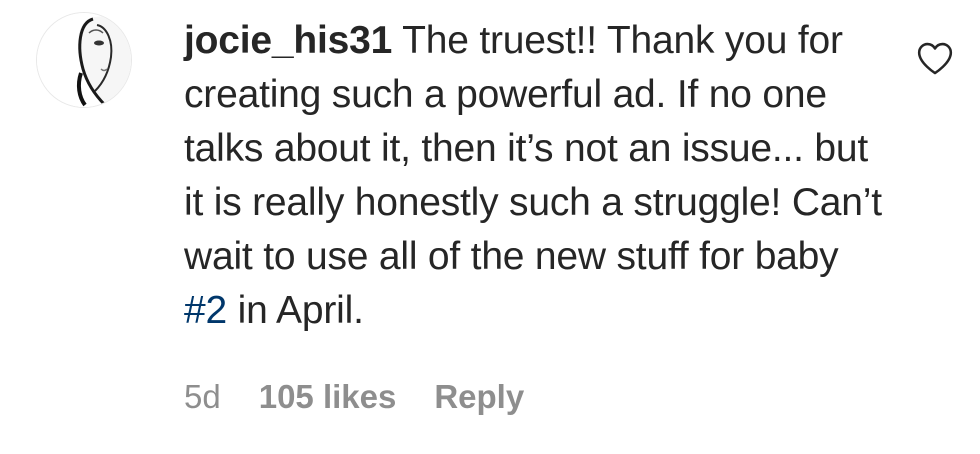 This screenshot has height=454, width=980. What do you see at coordinates (479, 397) in the screenshot?
I see `reply-button: Reply` at bounding box center [479, 397].